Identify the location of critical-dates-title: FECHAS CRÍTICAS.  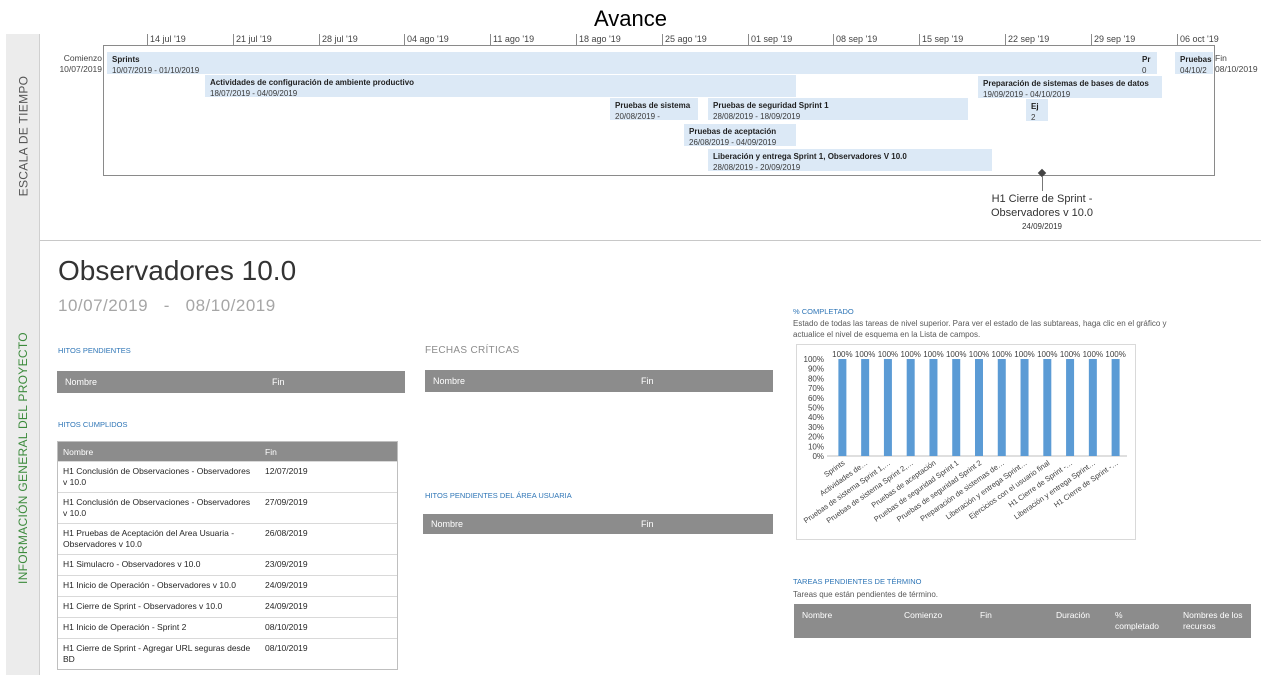
(472, 350).